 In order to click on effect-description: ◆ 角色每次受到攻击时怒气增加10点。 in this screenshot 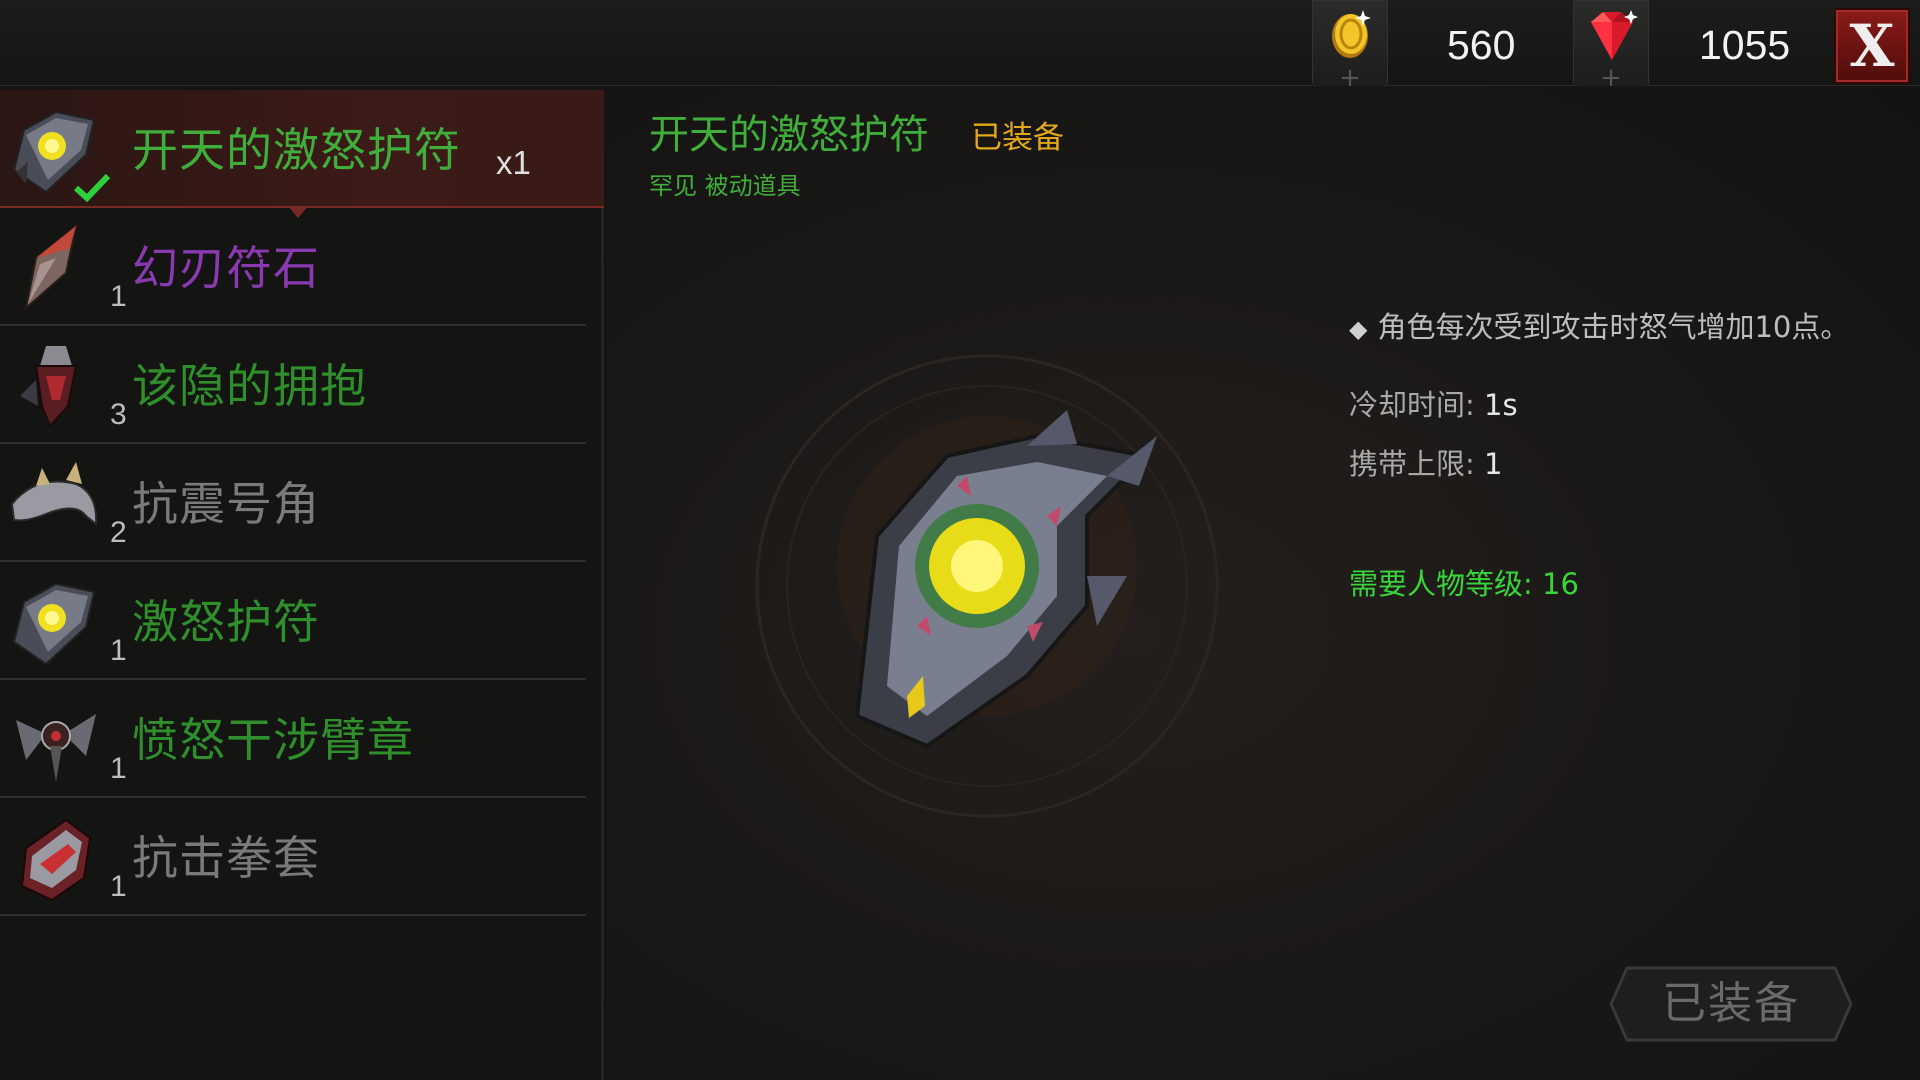, I will do `click(1599, 325)`.